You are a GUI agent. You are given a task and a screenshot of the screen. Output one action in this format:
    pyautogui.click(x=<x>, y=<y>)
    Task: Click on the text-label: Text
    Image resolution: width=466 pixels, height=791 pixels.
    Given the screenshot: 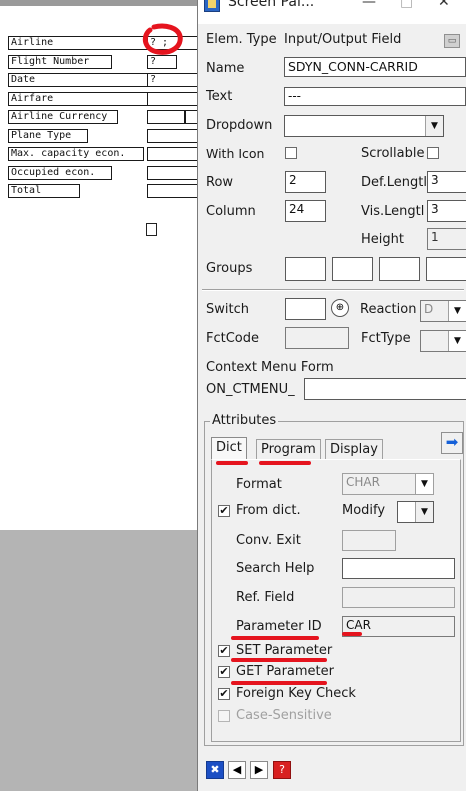 What is the action you would take?
    pyautogui.click(x=219, y=96)
    